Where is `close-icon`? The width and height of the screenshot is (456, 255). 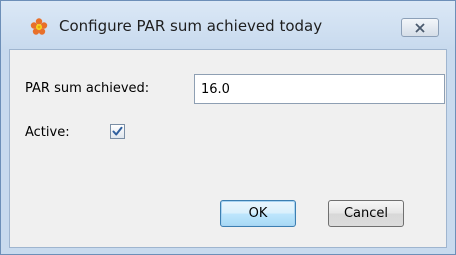
close-icon is located at coordinates (420, 27).